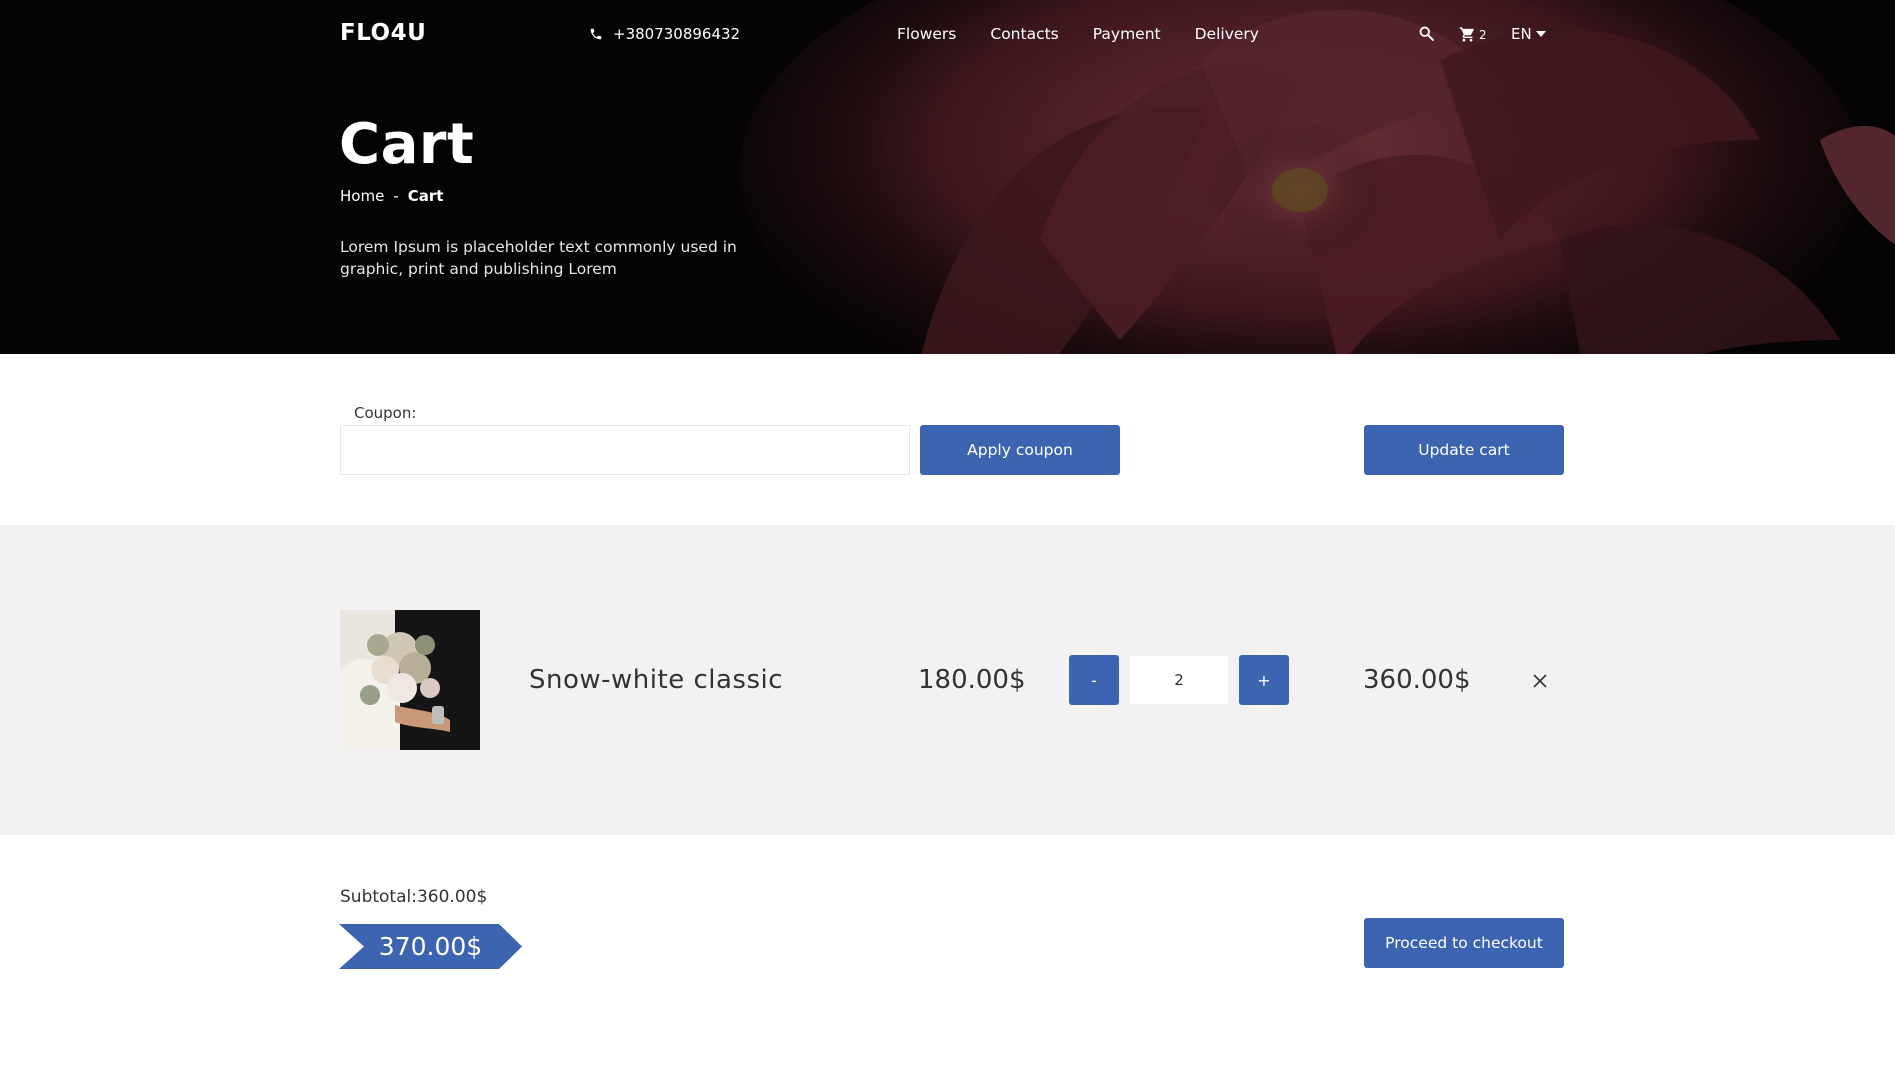 The height and width of the screenshot is (1079, 1895). I want to click on language-selector: EN, so click(1528, 34).